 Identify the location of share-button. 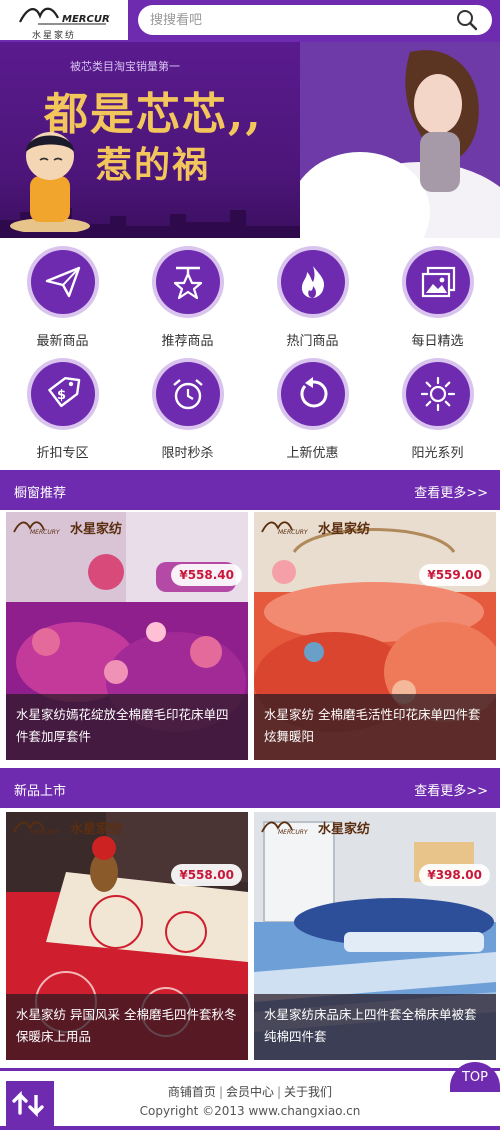
(30, 1104).